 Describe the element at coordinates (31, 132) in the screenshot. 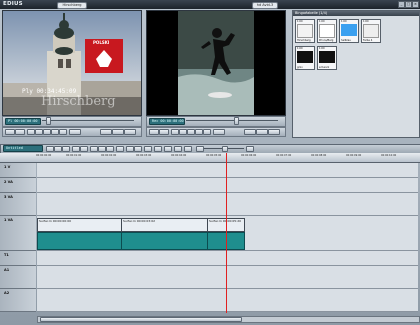

I see `player-rewind-button` at that location.